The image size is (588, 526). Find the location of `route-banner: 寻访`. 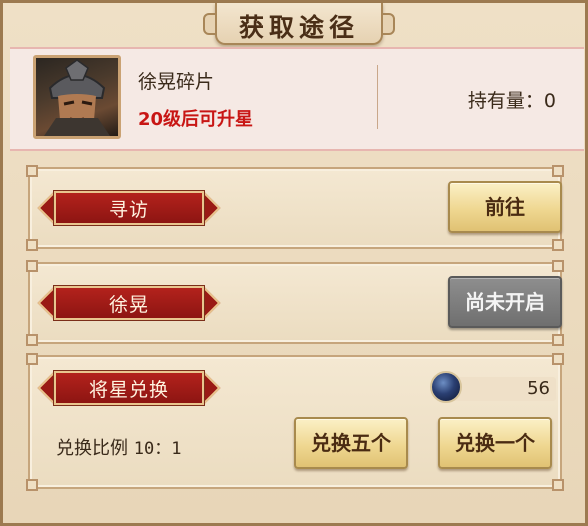

route-banner: 寻访 is located at coordinates (129, 208).